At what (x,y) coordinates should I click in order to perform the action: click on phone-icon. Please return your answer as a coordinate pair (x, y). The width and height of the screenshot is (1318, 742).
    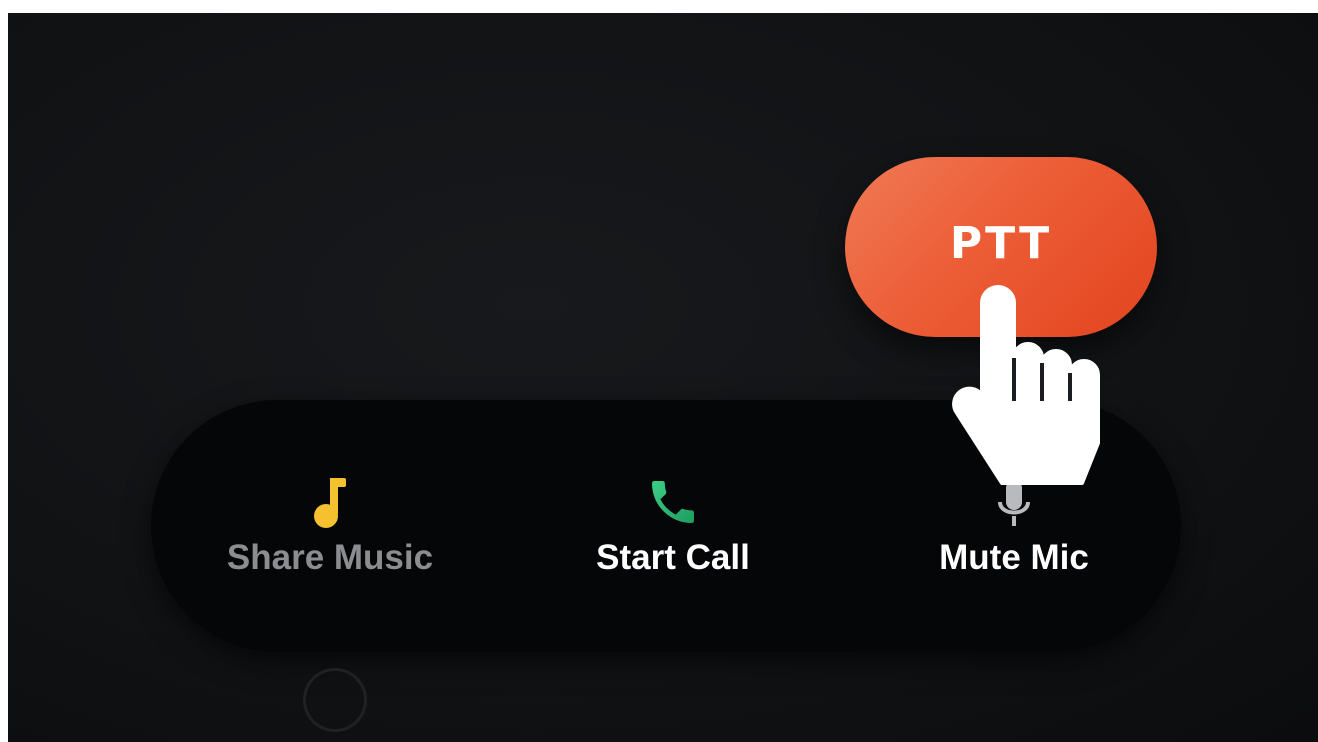
    Looking at the image, I should click on (673, 502).